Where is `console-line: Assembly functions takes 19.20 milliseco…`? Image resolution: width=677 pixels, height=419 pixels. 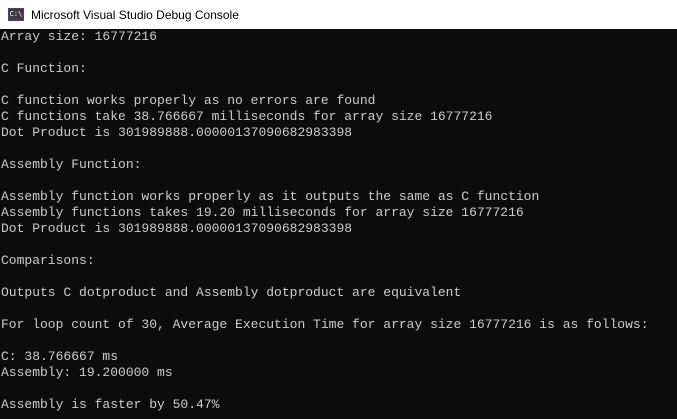 console-line: Assembly functions takes 19.20 milliseco… is located at coordinates (262, 212).